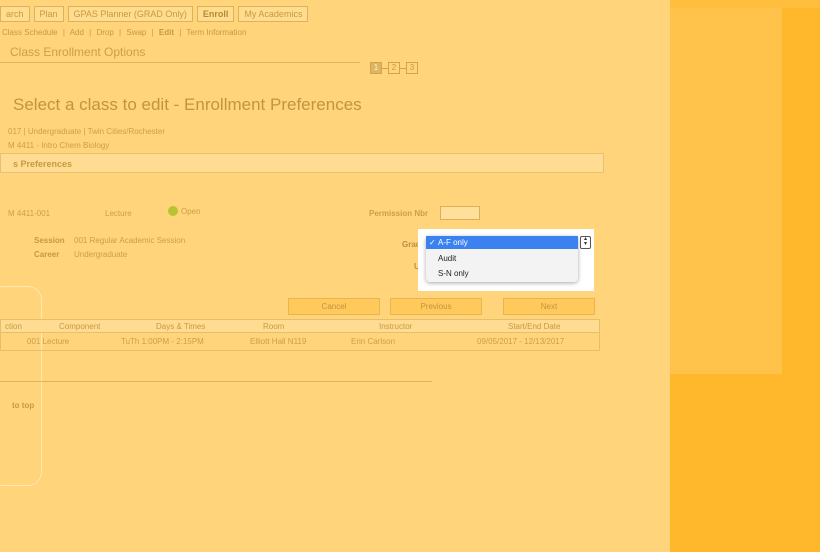  What do you see at coordinates (191, 211) in the screenshot?
I see `status-text: Open` at bounding box center [191, 211].